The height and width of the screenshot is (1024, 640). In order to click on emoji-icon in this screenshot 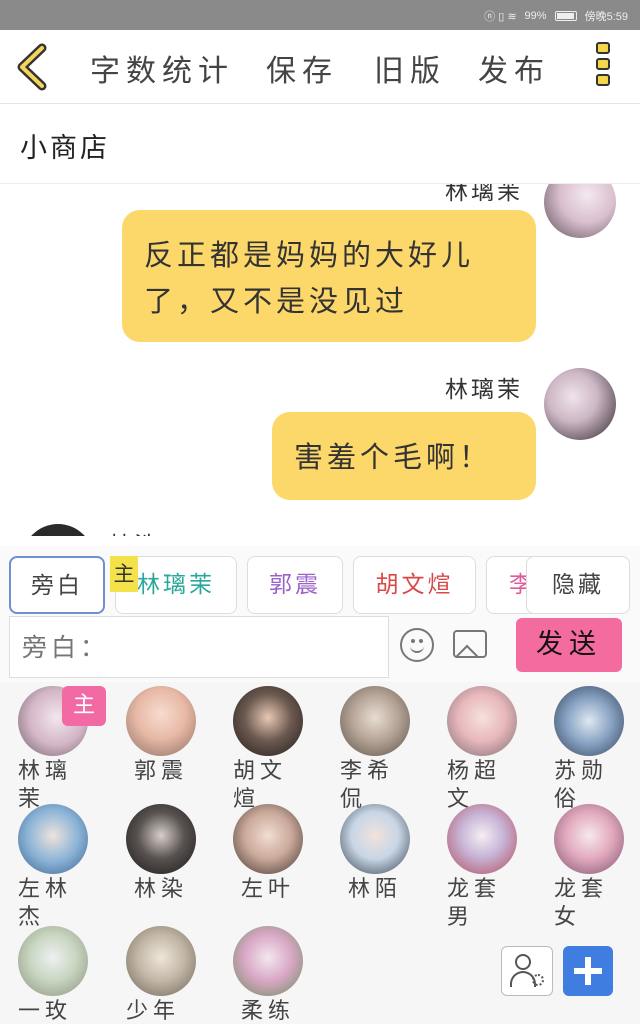, I will do `click(417, 645)`.